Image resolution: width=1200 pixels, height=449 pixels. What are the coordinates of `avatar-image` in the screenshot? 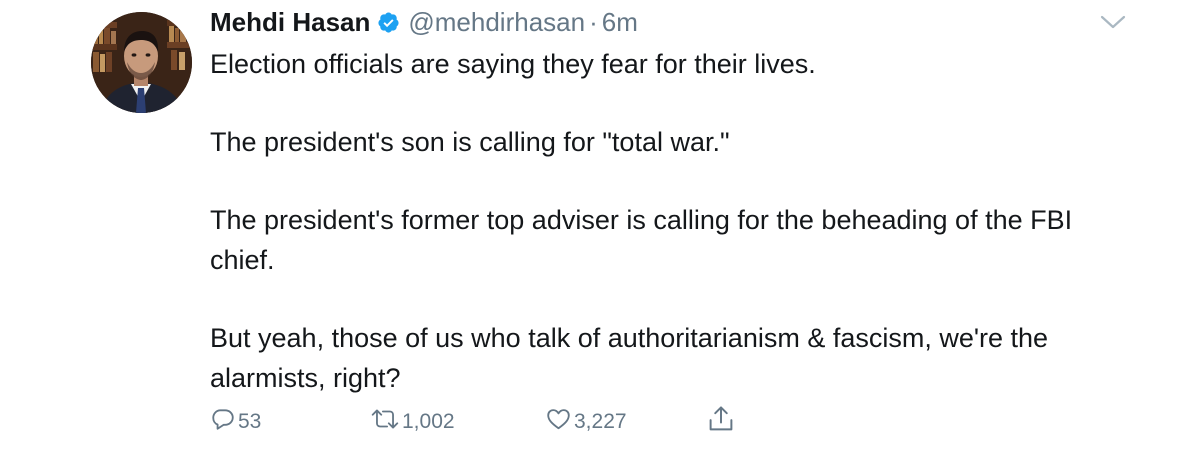 It's located at (141, 62).